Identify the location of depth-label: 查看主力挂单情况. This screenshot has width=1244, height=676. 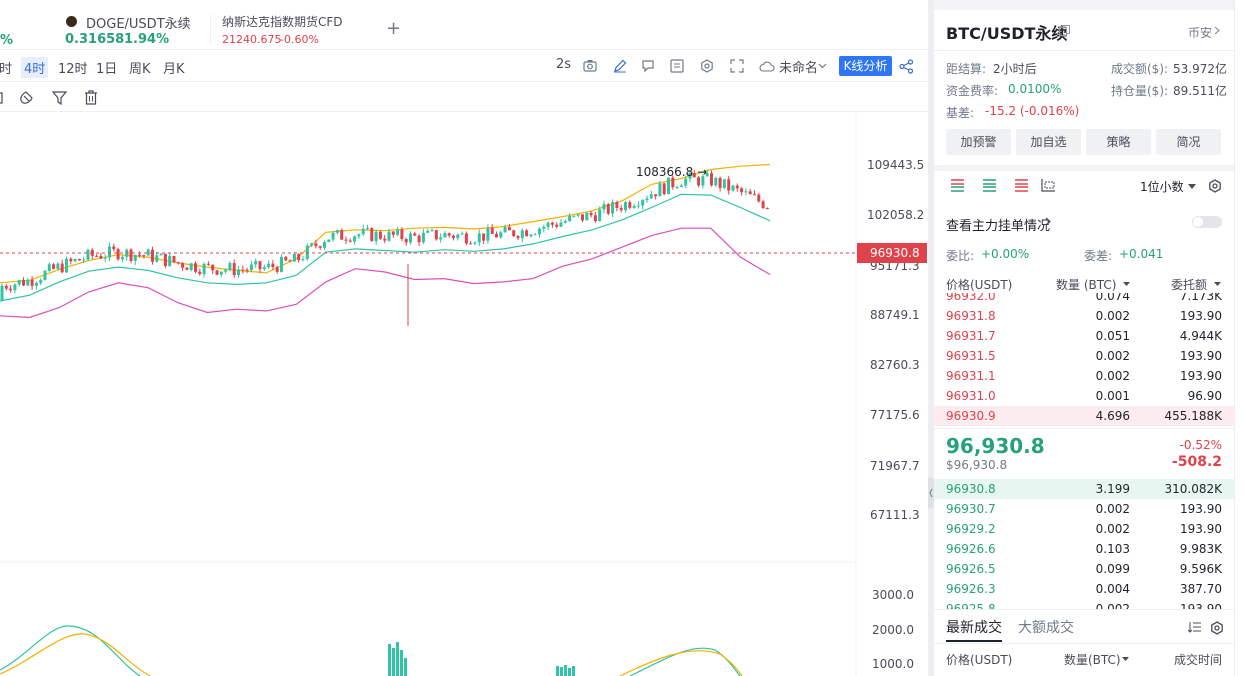
(998, 224).